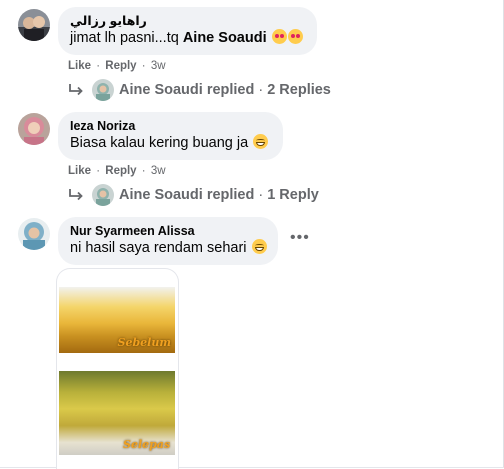 This screenshot has height=469, width=504. I want to click on more-options-button: •••, so click(300, 238).